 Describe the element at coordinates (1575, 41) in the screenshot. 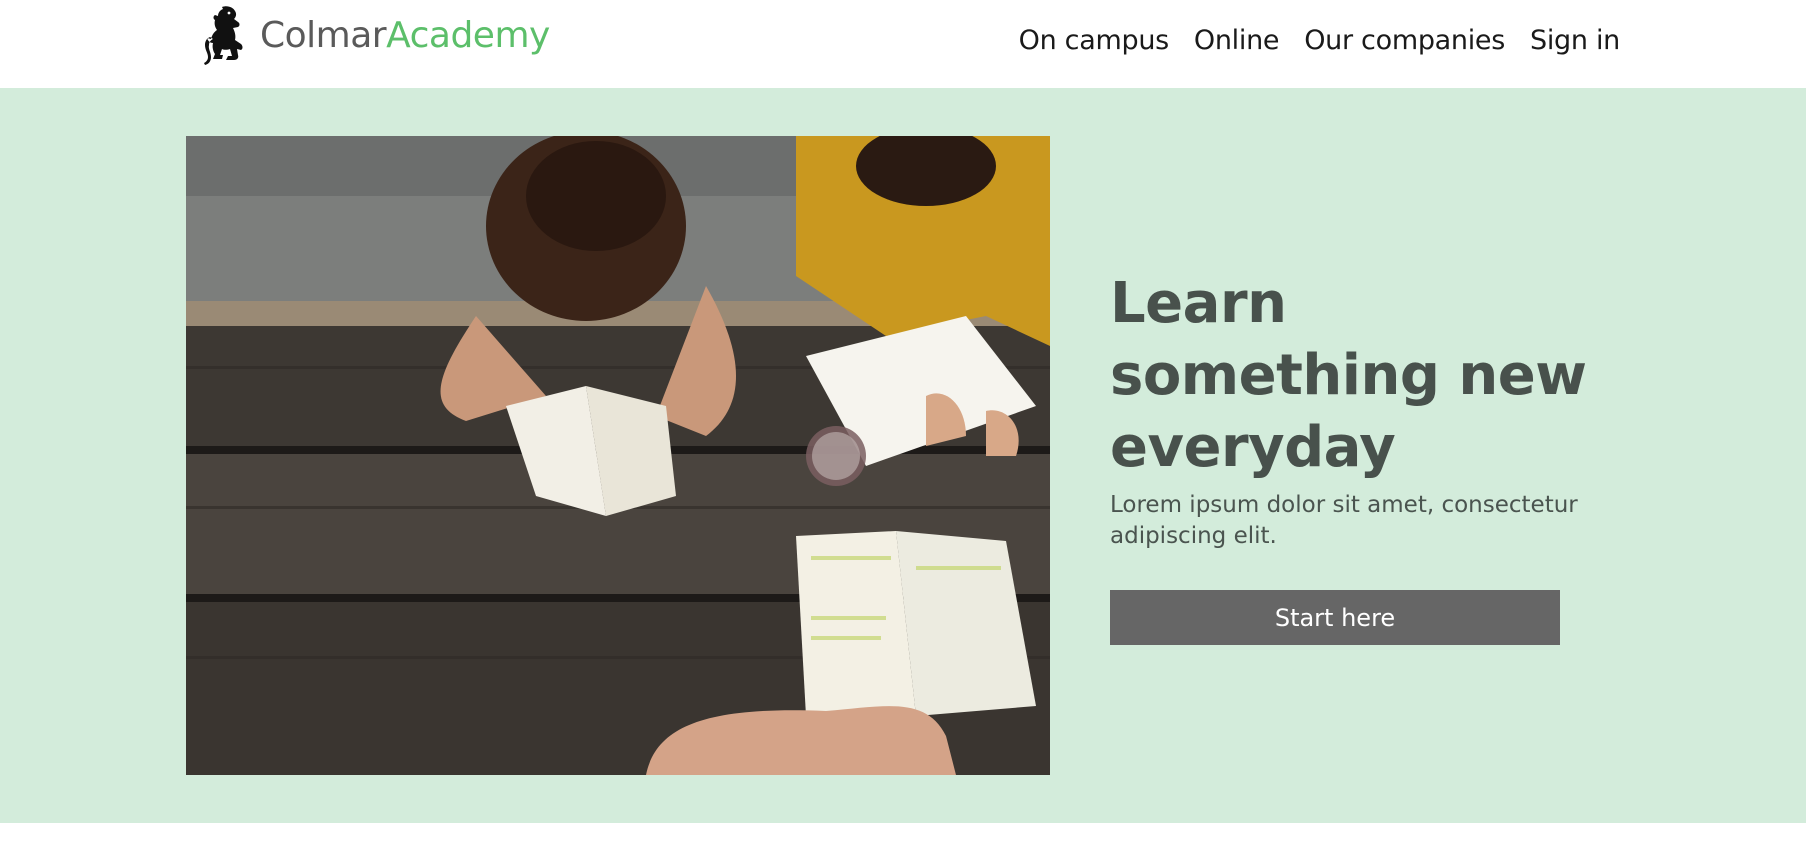

I see `nav-link-sign-in: Sign in` at that location.